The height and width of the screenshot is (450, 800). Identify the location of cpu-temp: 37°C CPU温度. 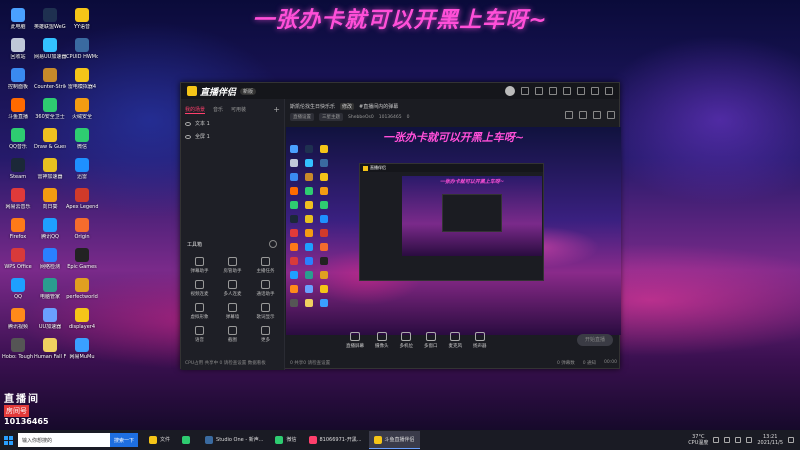
(698, 440).